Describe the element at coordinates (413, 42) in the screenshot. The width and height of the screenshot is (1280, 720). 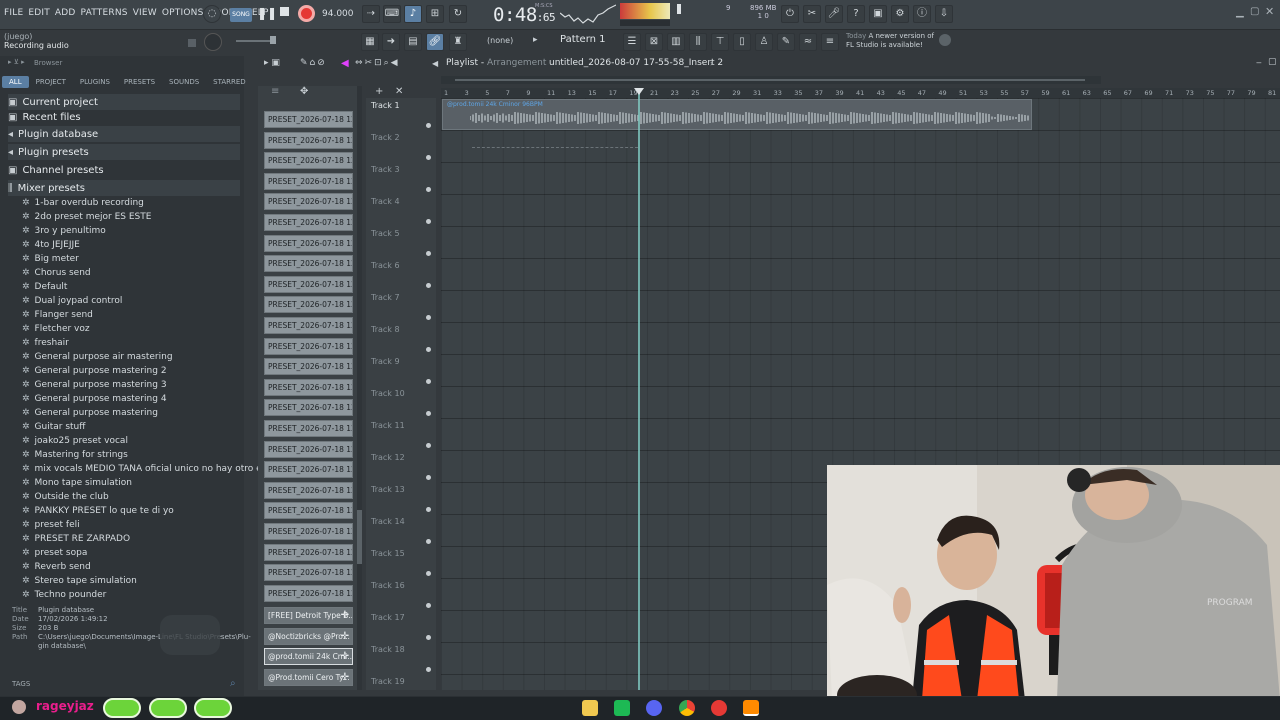
I see `grid-icon: ▤` at that location.